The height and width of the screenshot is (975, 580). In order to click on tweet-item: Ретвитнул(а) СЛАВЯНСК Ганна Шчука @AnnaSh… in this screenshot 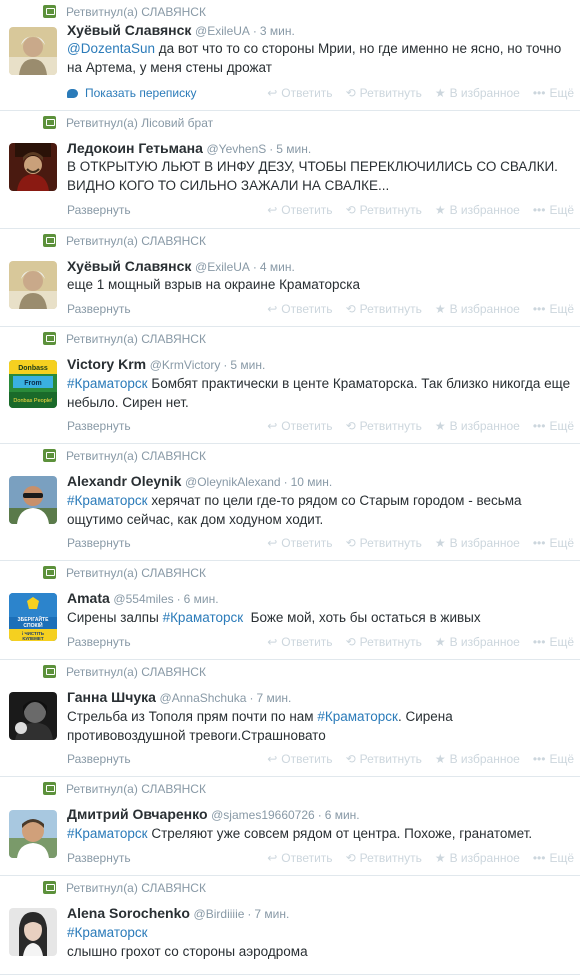, I will do `click(290, 718)`.